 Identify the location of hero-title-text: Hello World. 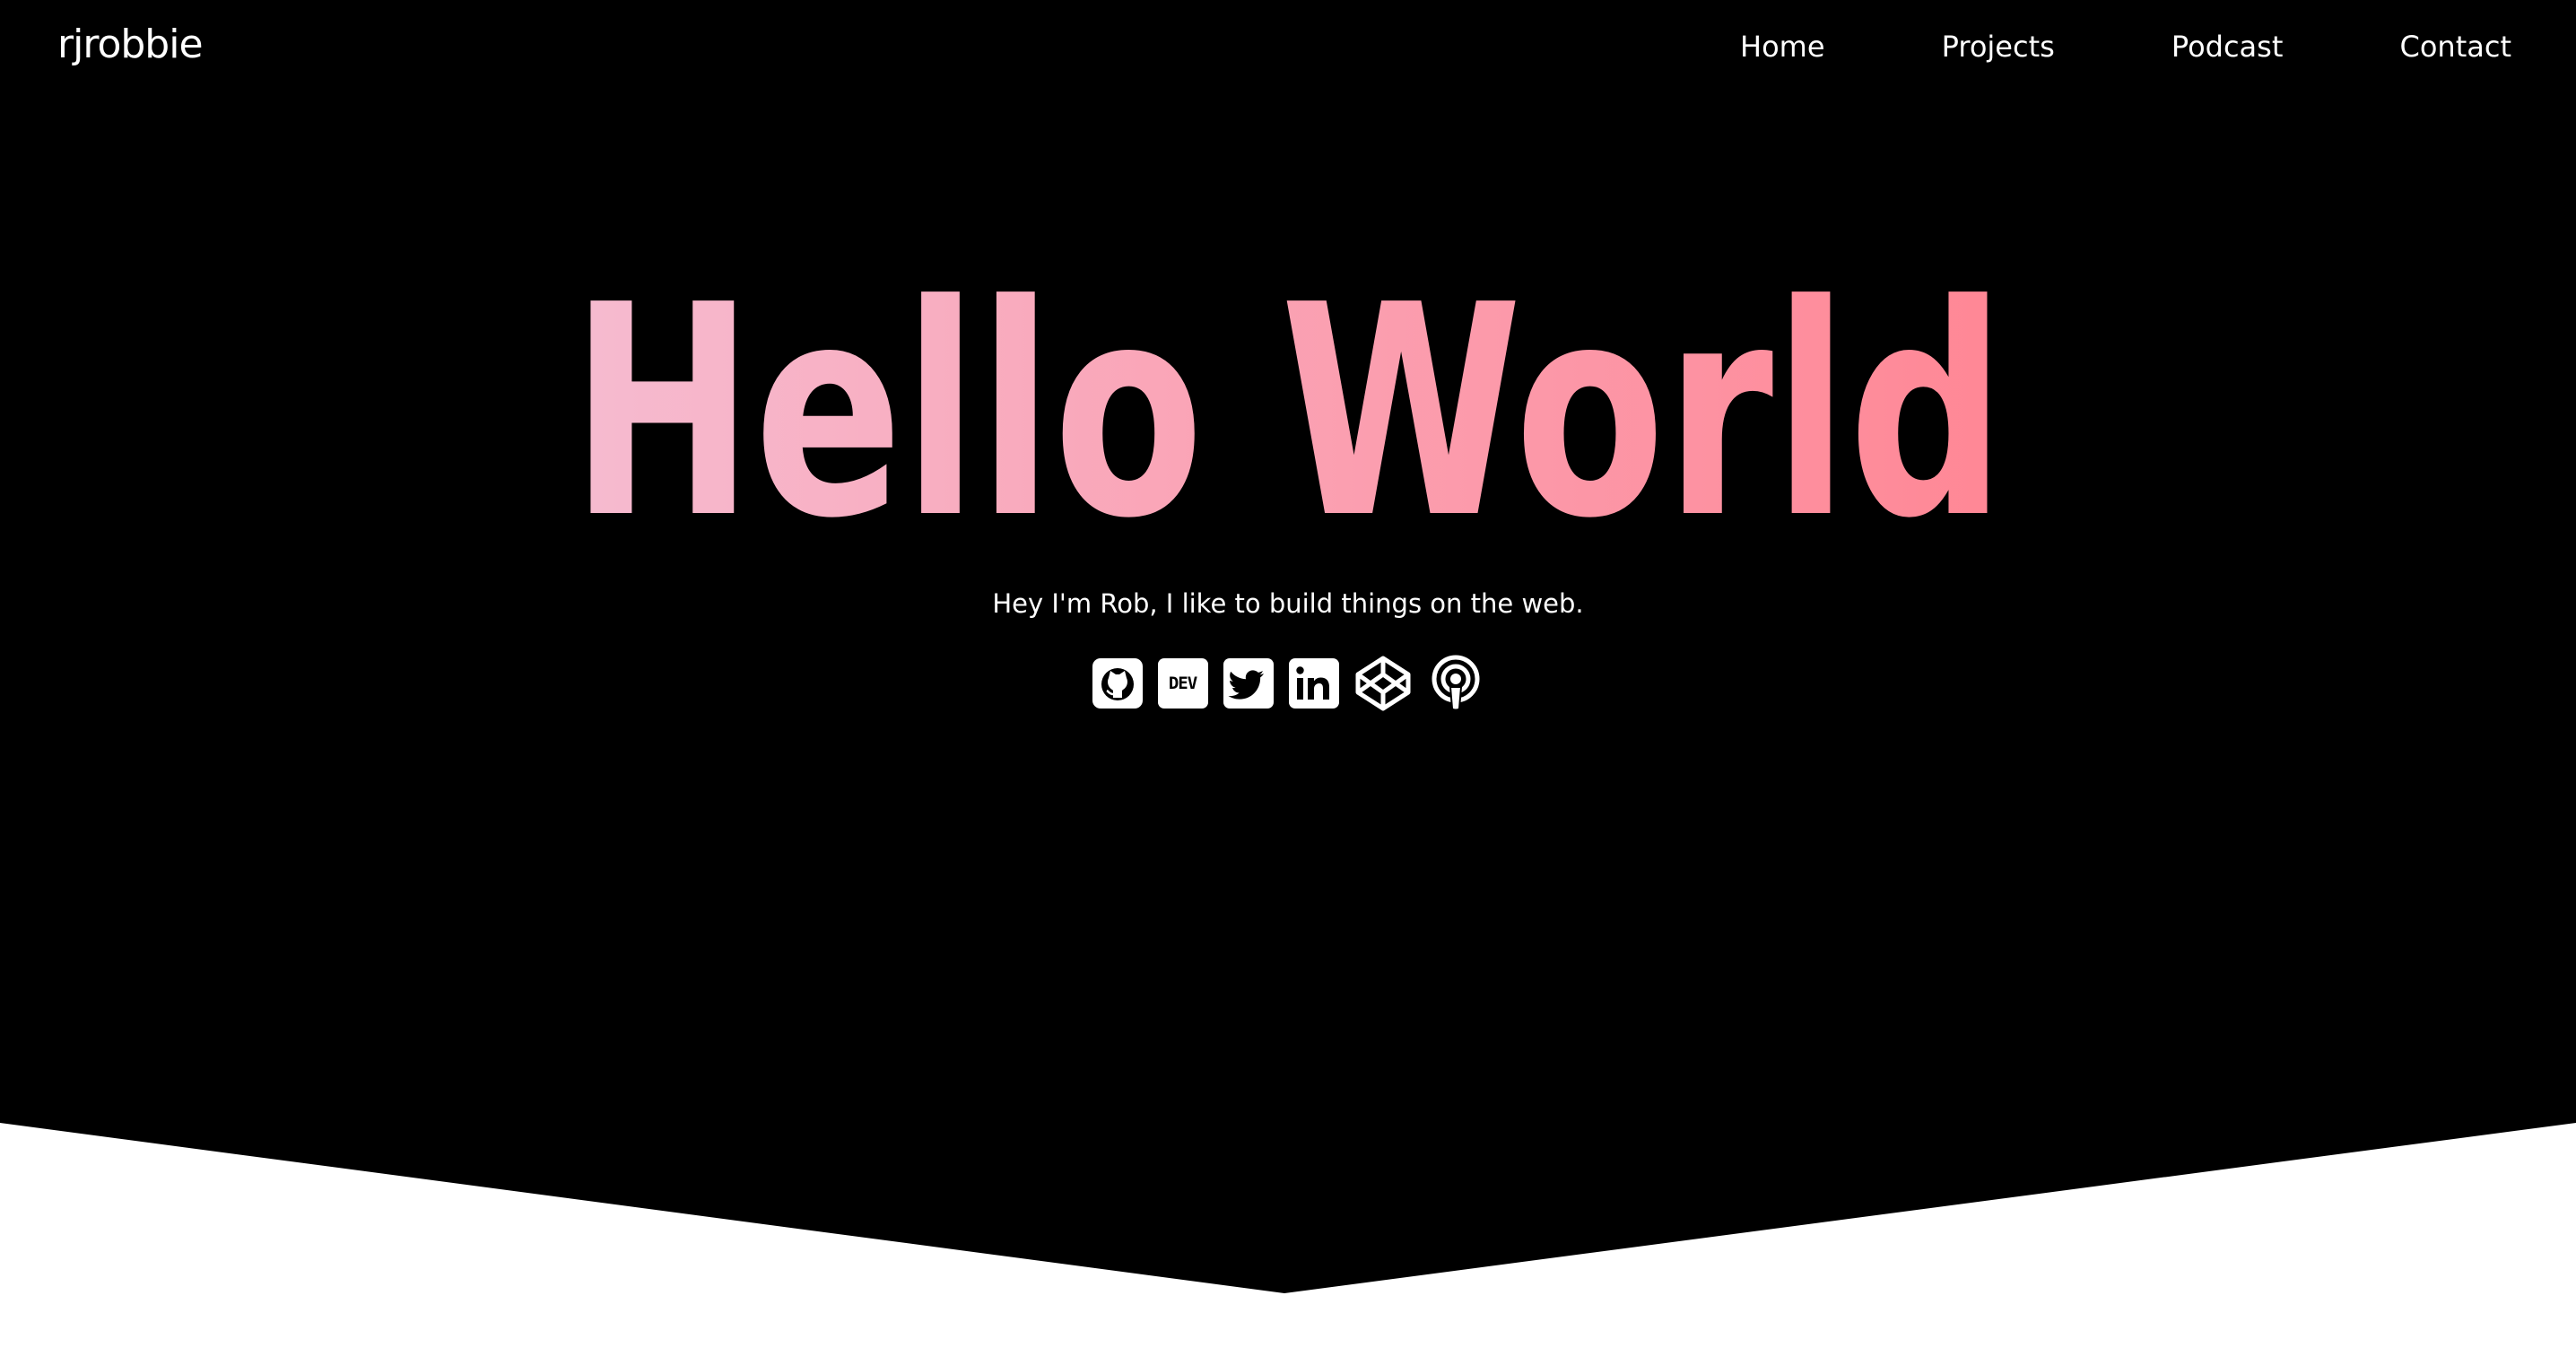
(1288, 403).